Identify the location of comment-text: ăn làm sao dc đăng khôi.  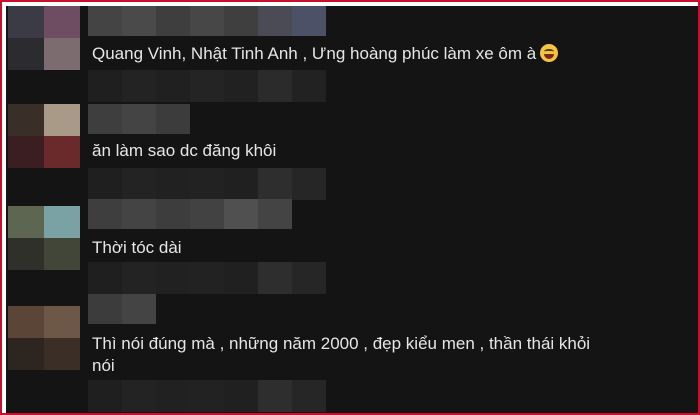
(184, 150).